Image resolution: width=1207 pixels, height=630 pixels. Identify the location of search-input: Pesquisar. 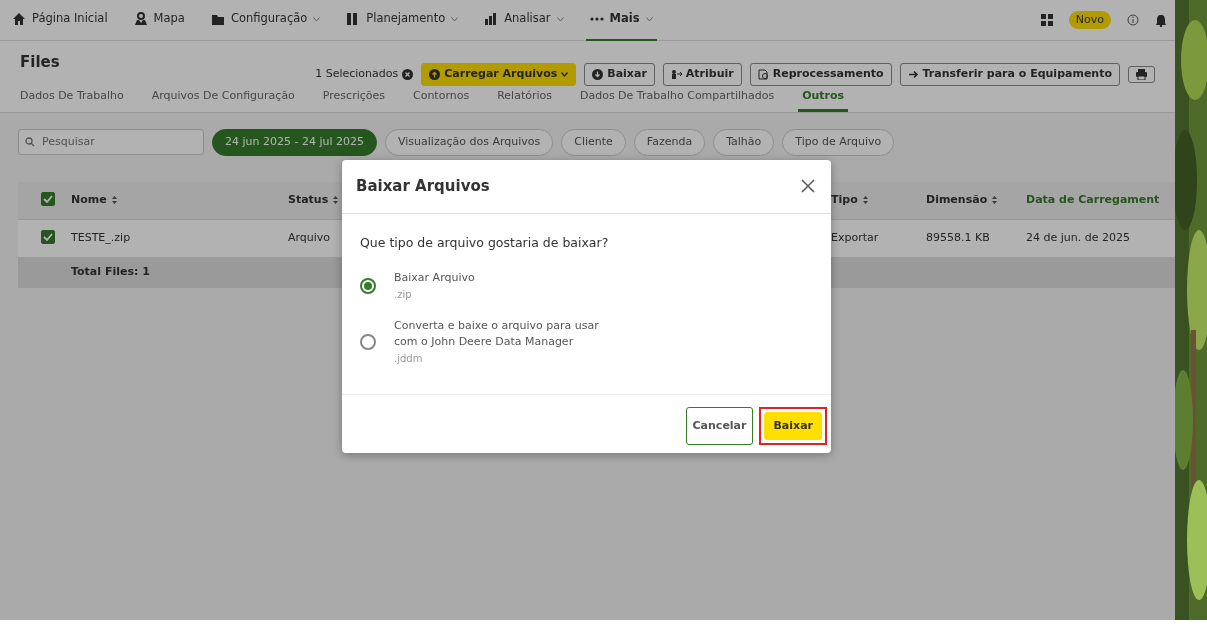
(115, 142).